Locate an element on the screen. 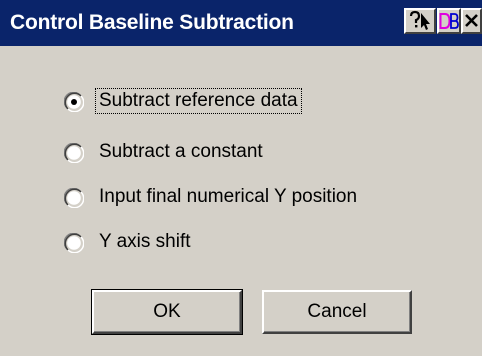 This screenshot has width=482, height=356. option-label: Input final numerical Y position is located at coordinates (228, 196).